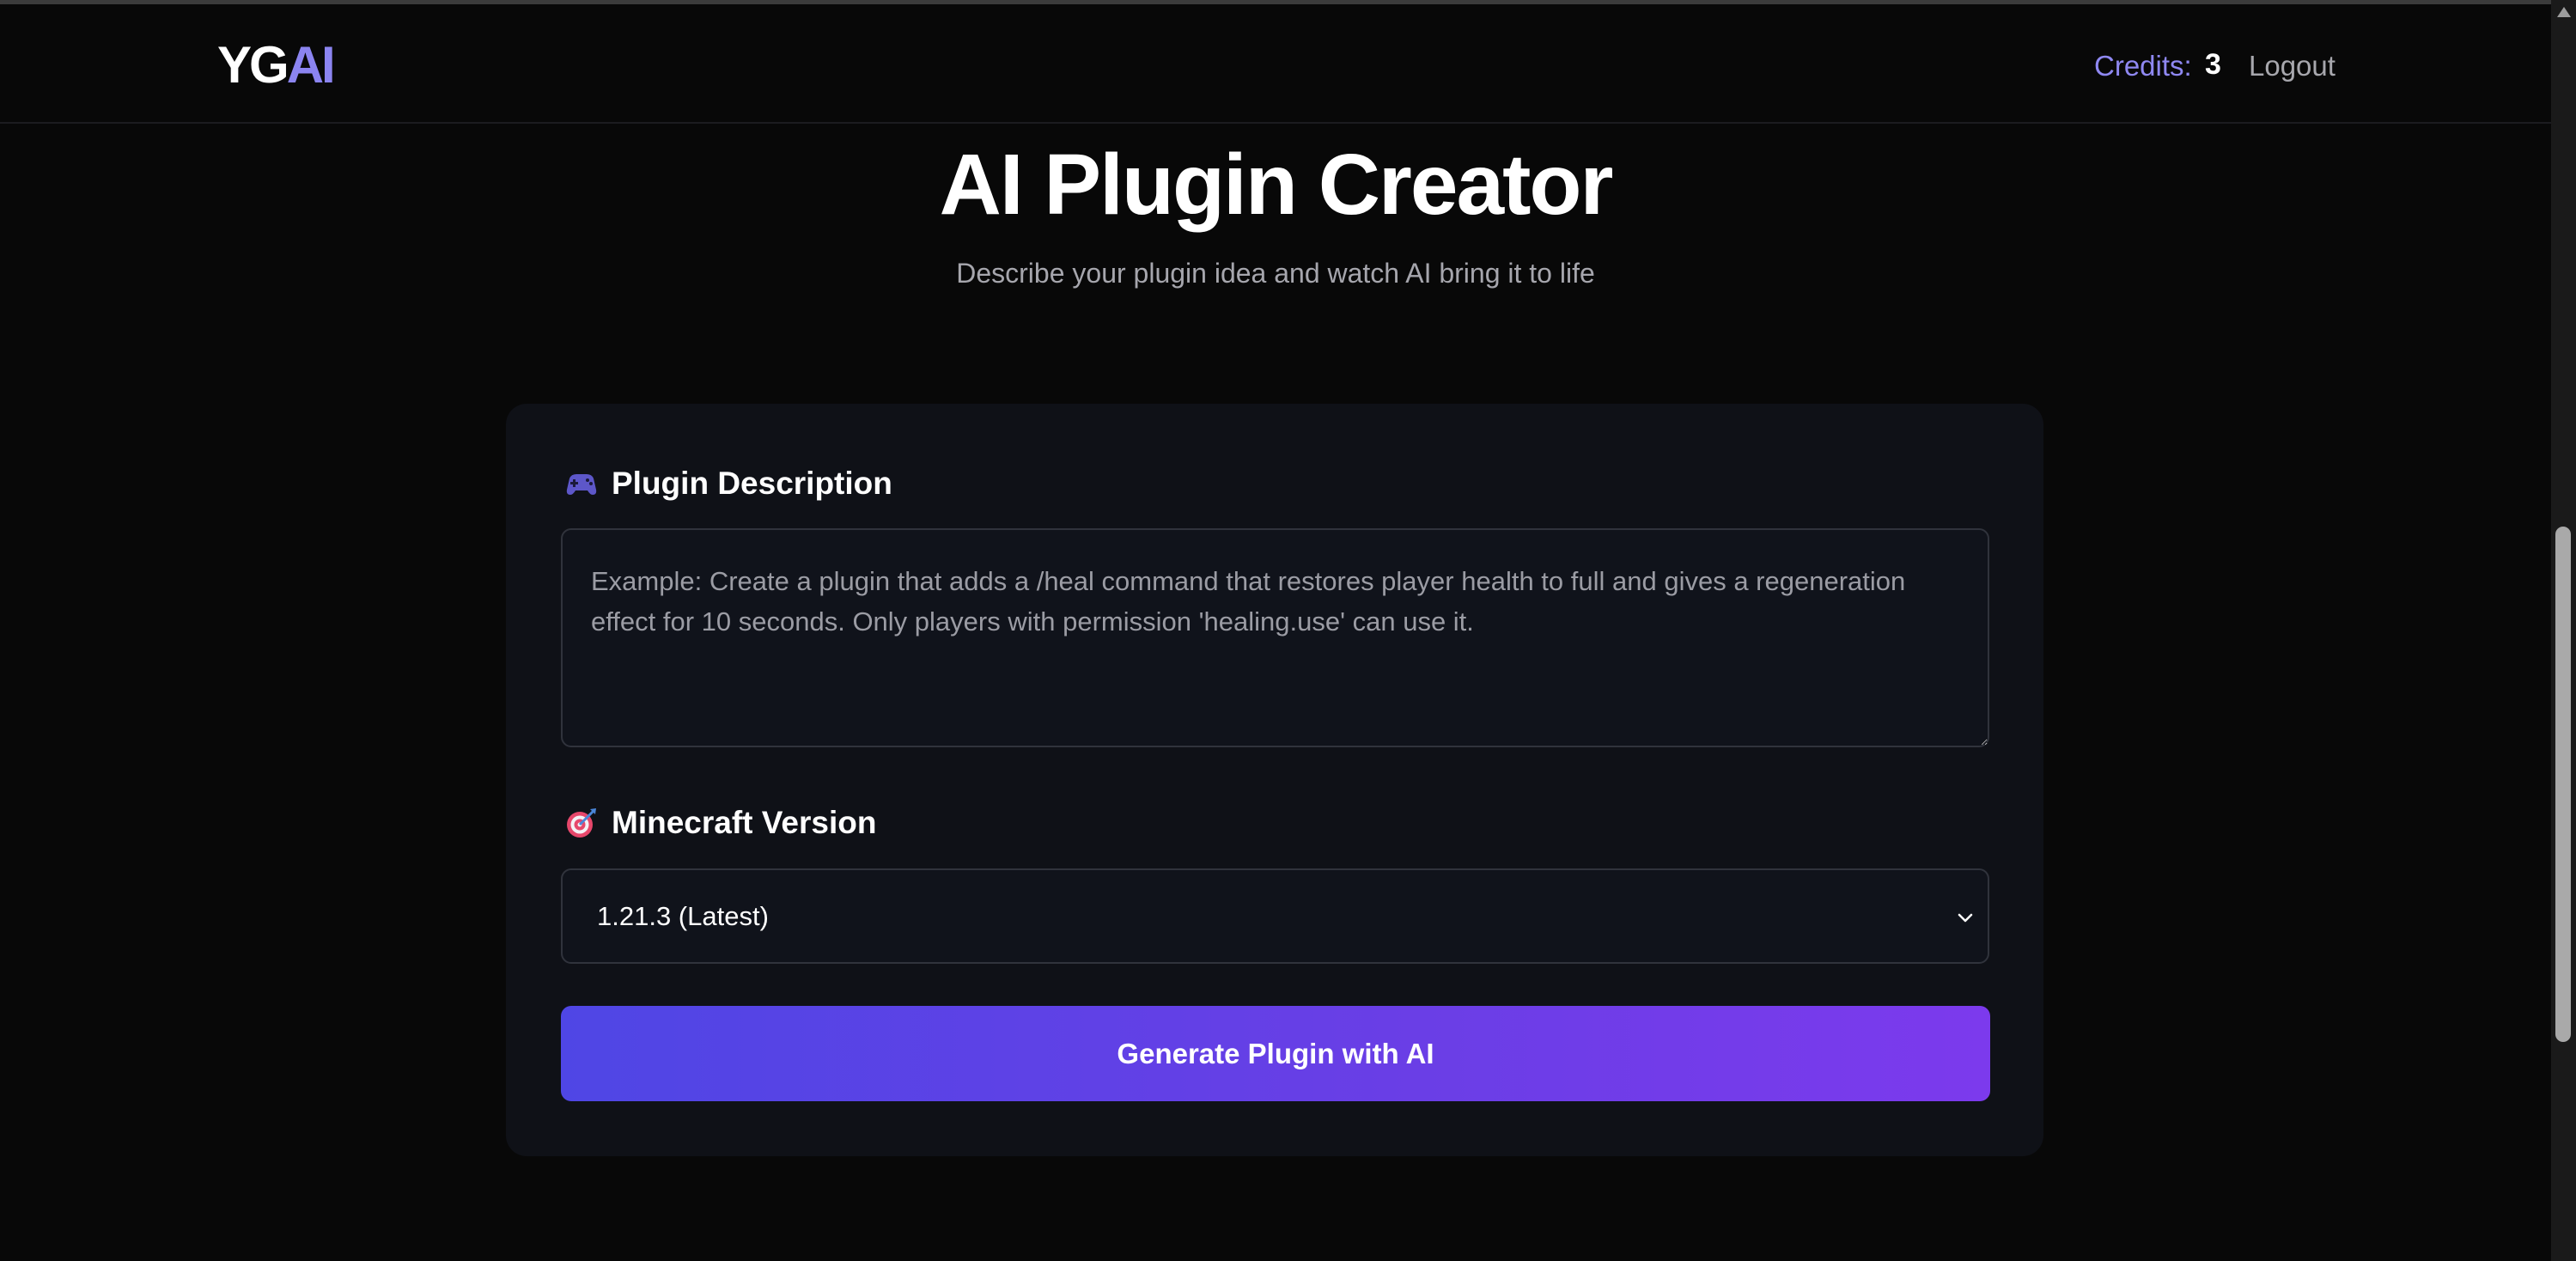 This screenshot has height=1261, width=2576. What do you see at coordinates (2292, 66) in the screenshot?
I see `logout-link: Logout` at bounding box center [2292, 66].